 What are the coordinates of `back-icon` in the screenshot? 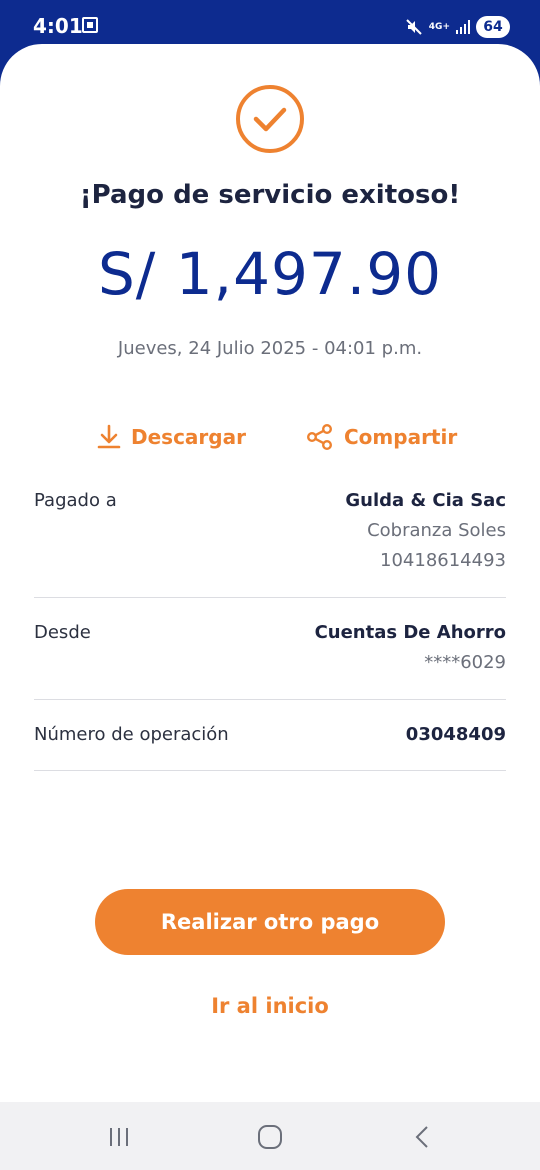 It's located at (422, 1137).